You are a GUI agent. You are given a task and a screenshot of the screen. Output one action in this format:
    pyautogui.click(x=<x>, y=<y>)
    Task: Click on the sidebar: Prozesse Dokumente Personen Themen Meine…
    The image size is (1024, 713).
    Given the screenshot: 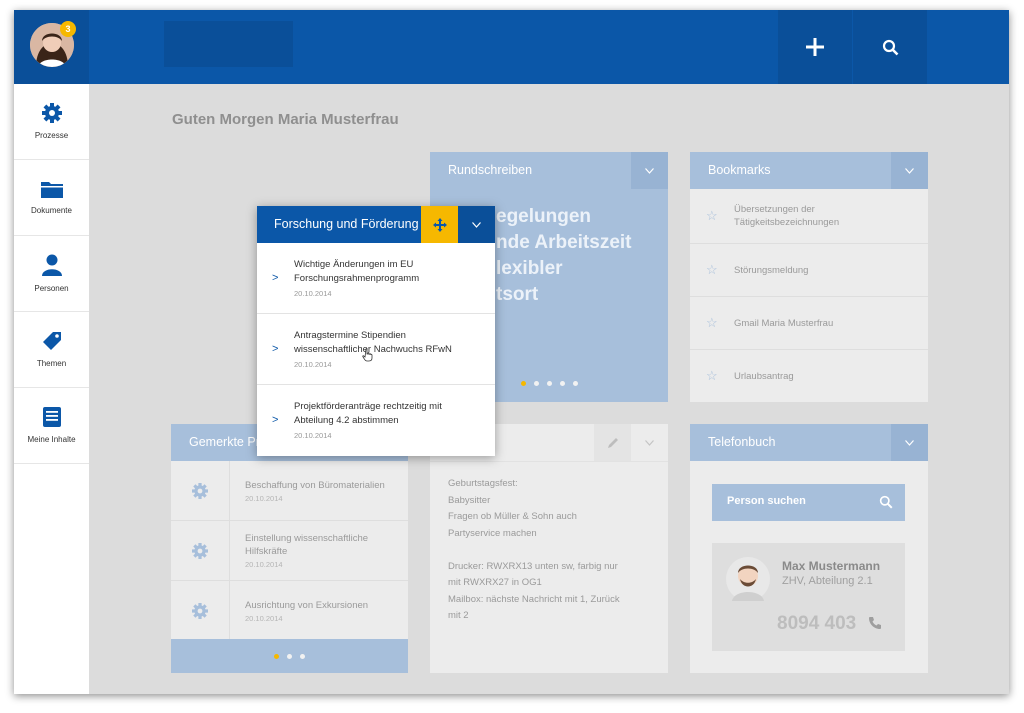 What is the action you would take?
    pyautogui.click(x=51, y=389)
    